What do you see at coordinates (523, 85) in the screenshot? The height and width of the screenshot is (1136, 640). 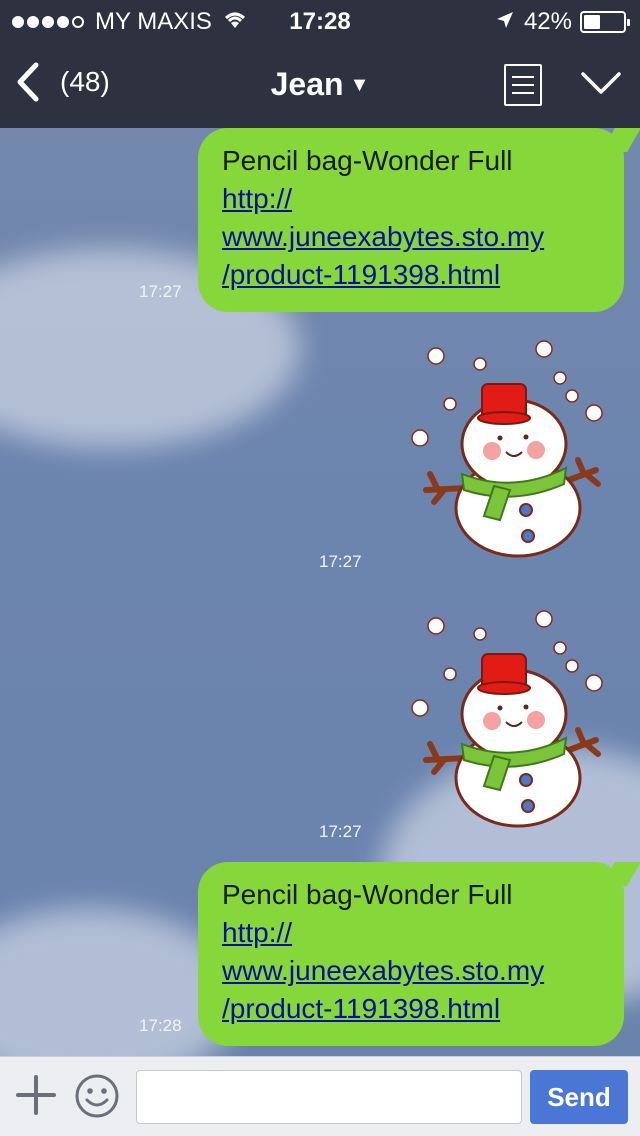 I see `notes-menu-icon` at bounding box center [523, 85].